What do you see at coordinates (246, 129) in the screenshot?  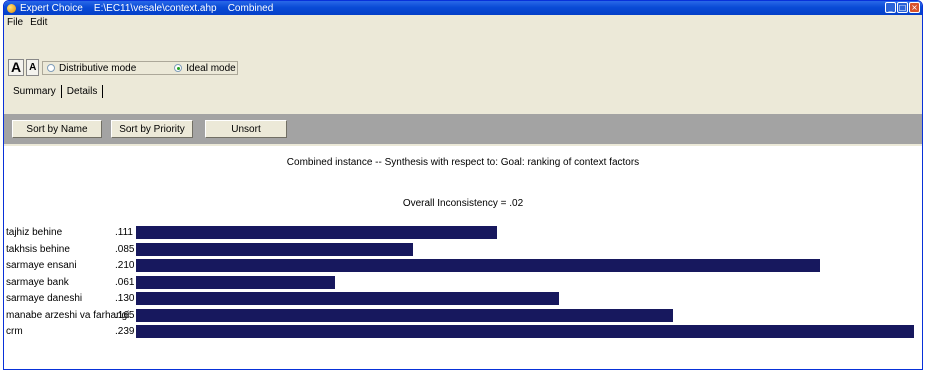 I see `unsort-button: Unsort` at bounding box center [246, 129].